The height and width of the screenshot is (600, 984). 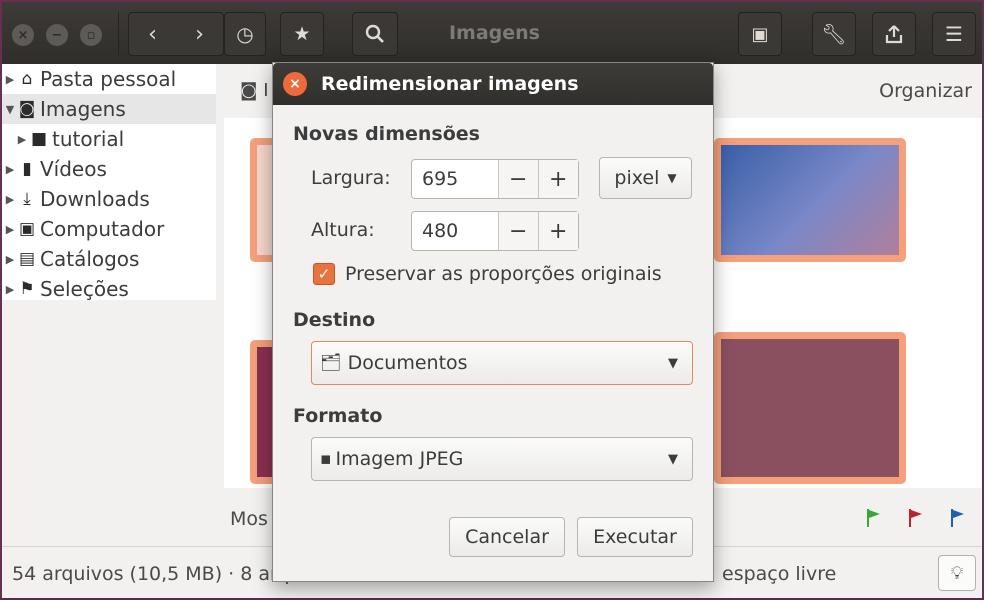 I want to click on window-minimize-icon: −, so click(x=57, y=35).